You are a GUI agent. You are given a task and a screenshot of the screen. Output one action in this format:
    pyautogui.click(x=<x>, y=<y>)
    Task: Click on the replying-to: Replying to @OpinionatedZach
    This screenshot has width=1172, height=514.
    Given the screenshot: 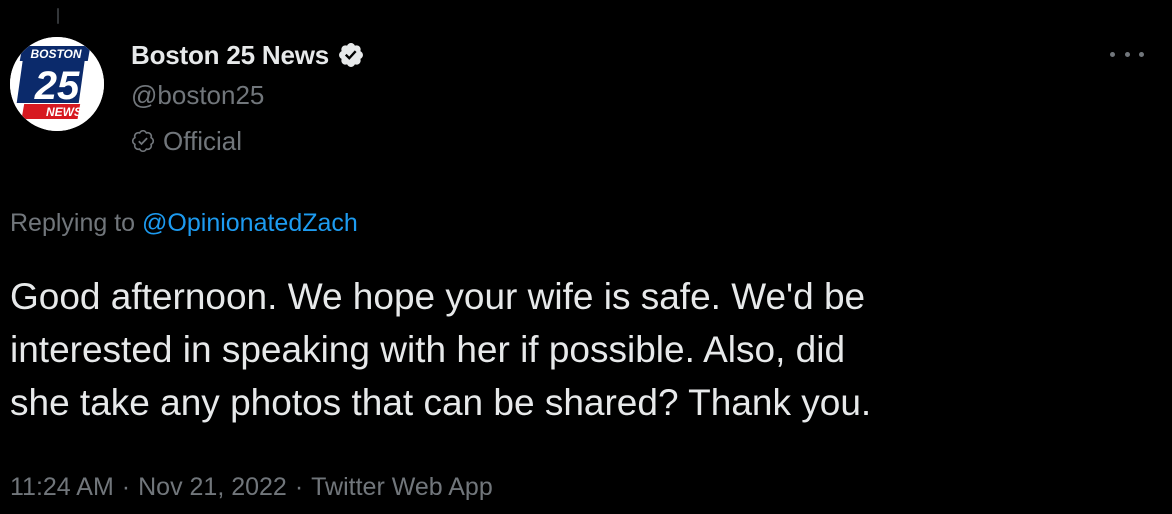 What is the action you would take?
    pyautogui.click(x=184, y=223)
    